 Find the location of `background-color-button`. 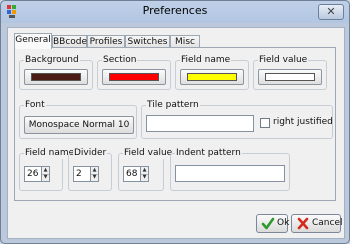

background-color-button is located at coordinates (56, 77).